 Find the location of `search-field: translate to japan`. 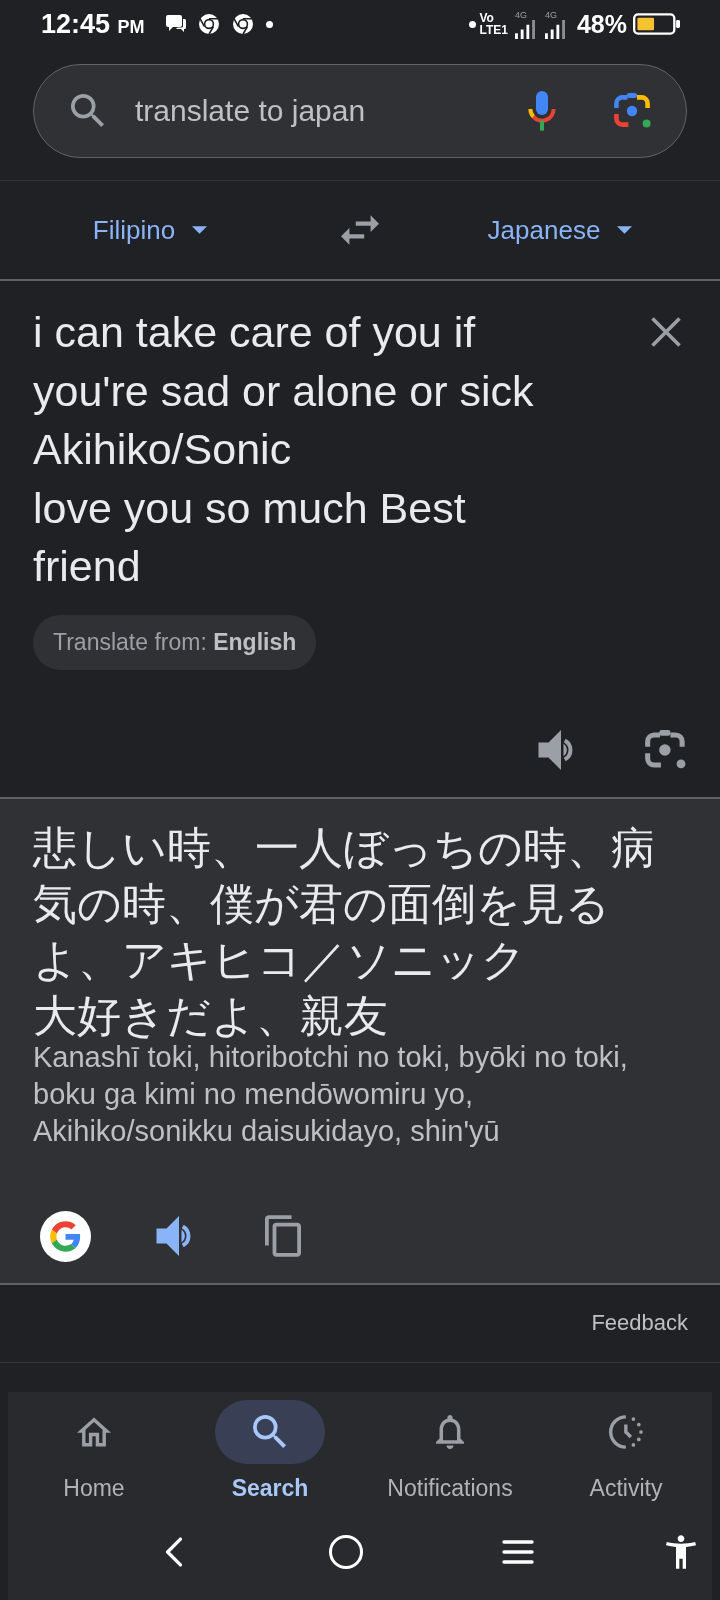

search-field: translate to japan is located at coordinates (360, 111).